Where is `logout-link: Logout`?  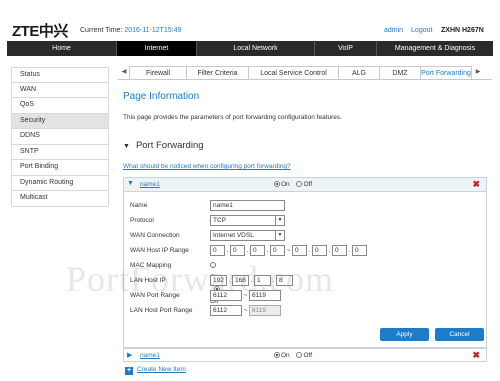
logout-link: Logout is located at coordinates (421, 30).